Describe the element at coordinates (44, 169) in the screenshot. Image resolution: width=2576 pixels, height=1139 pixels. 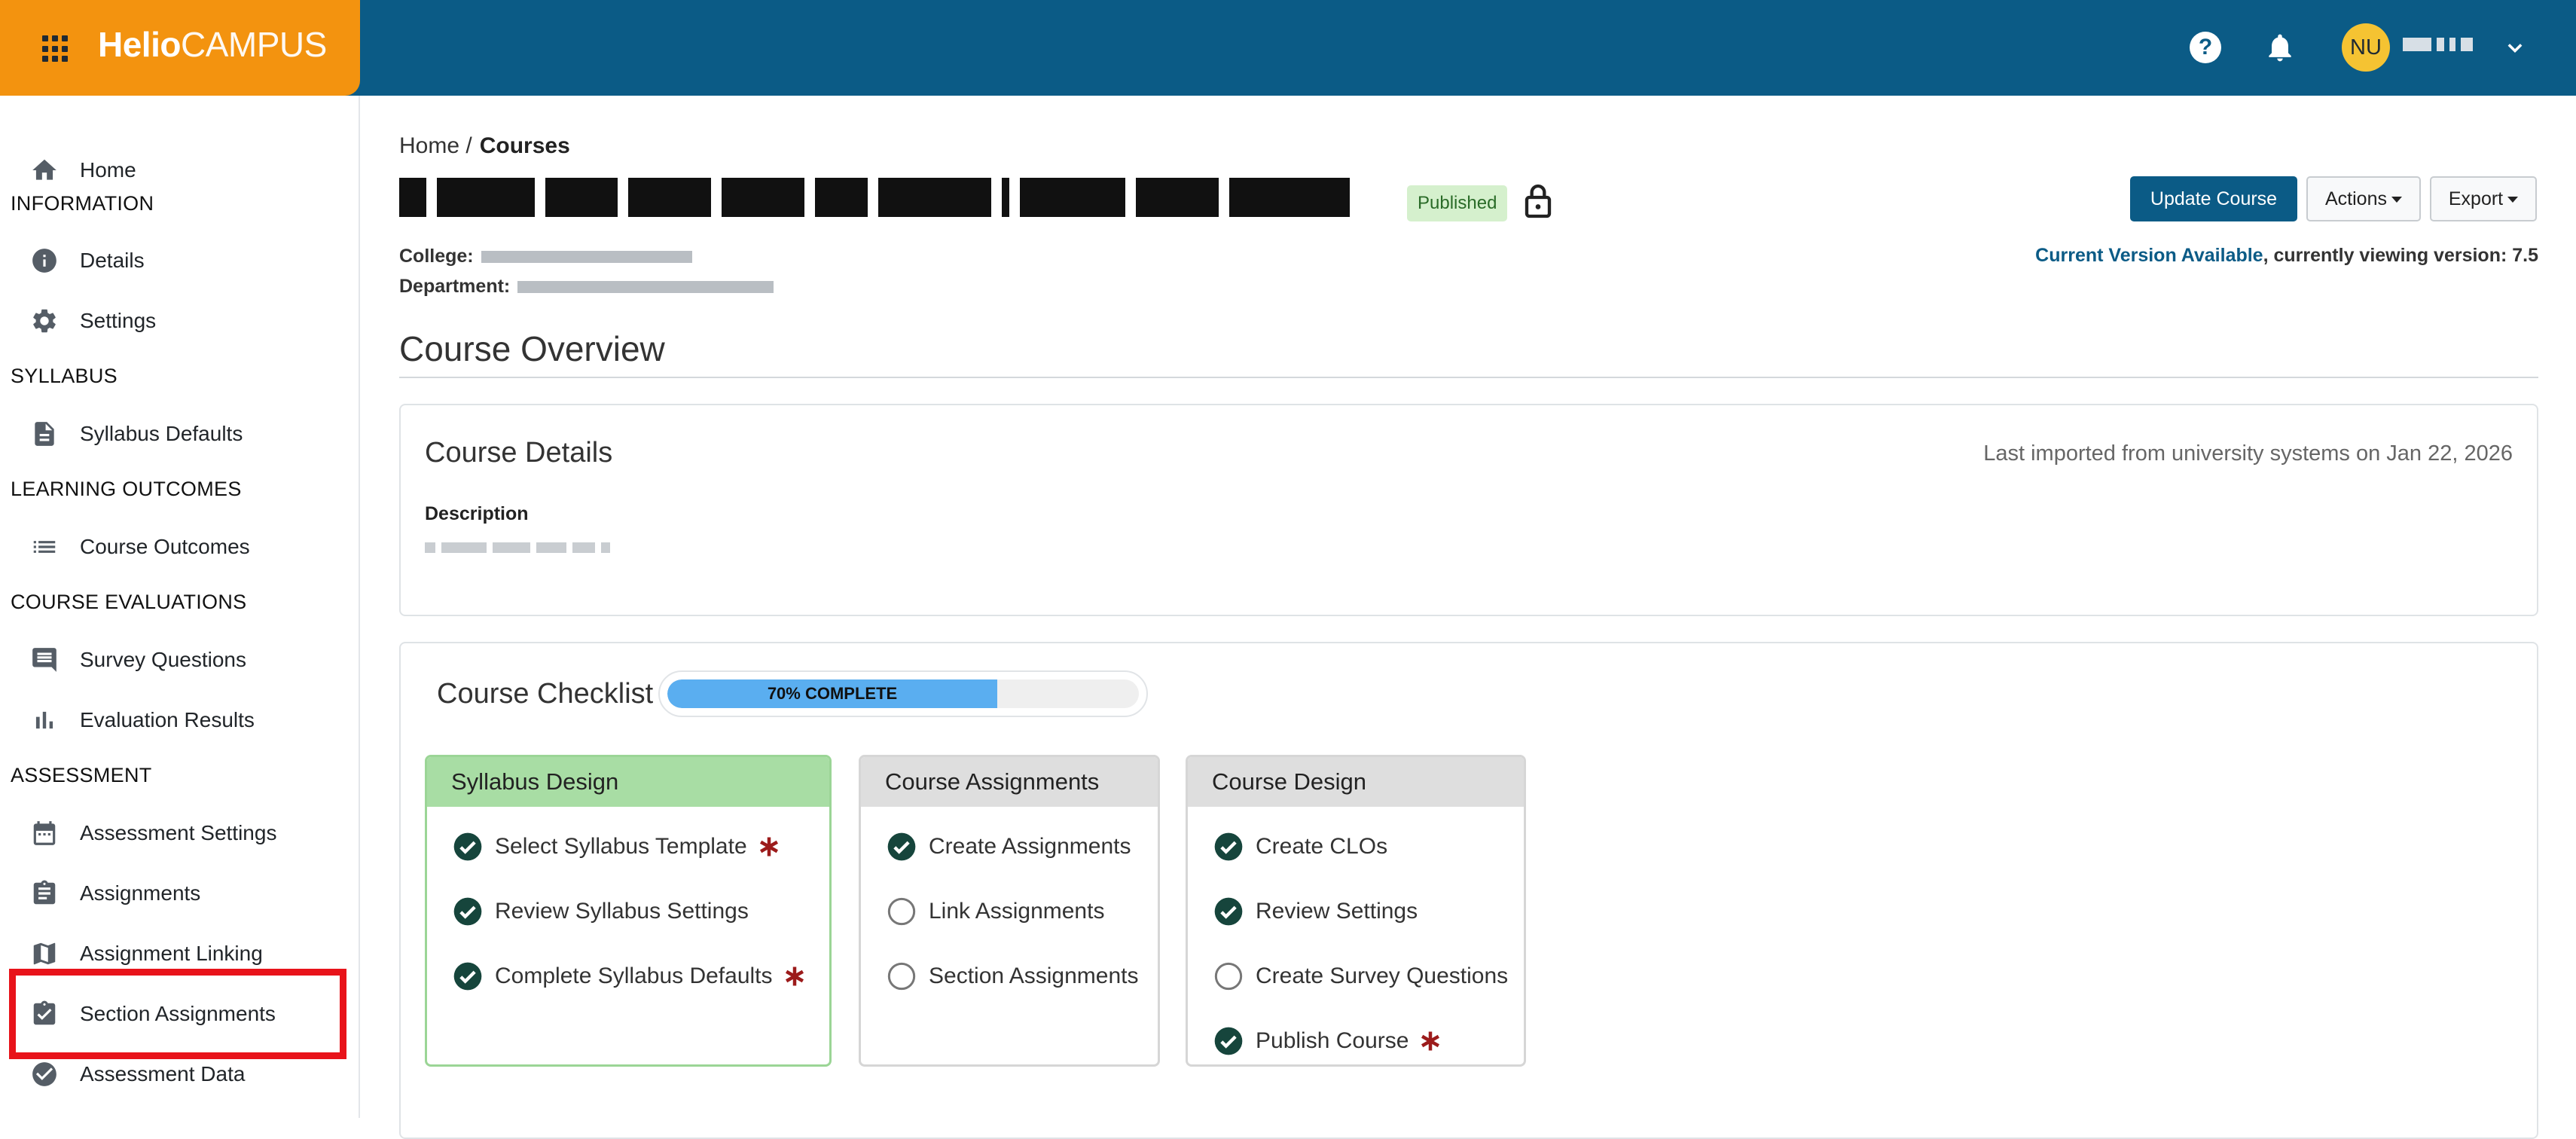
I see `home-icon` at that location.